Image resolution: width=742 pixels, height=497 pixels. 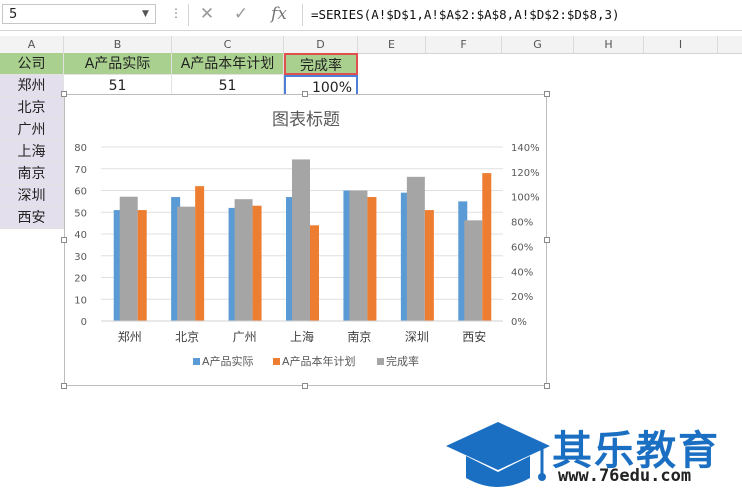 I want to click on cancel-icon: ✕, so click(x=207, y=14).